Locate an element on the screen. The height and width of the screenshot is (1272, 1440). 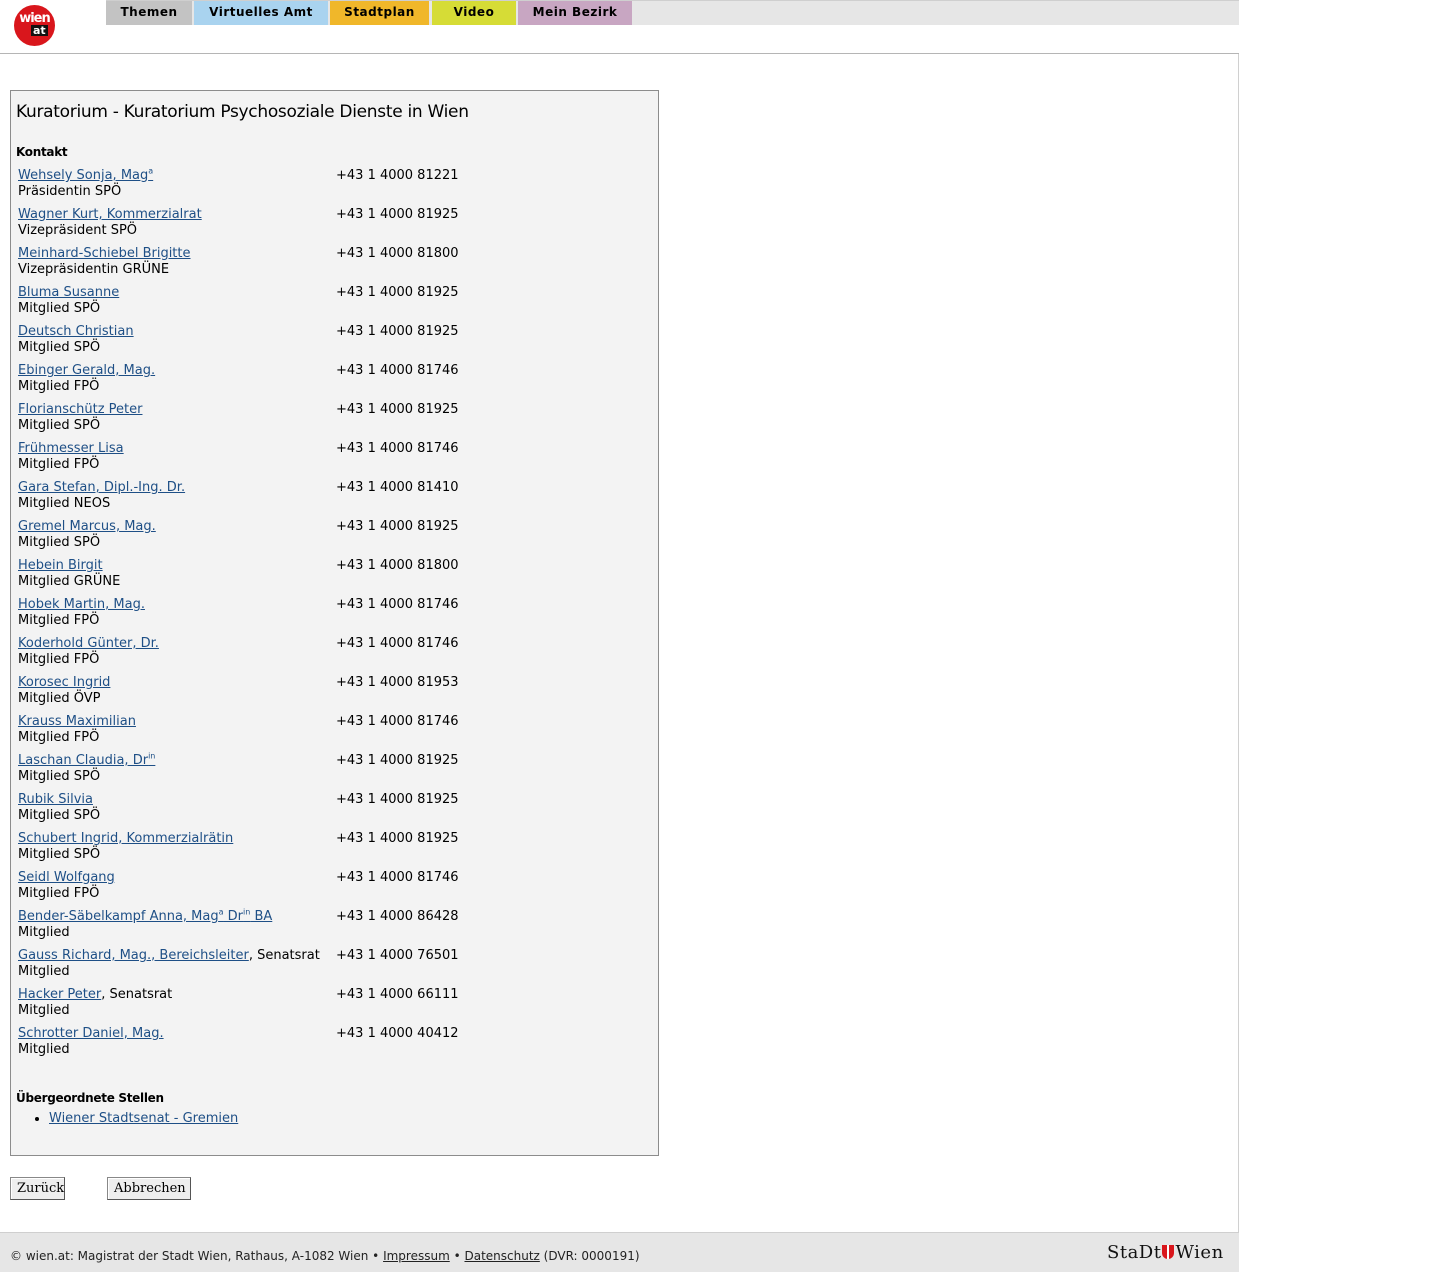
contact-name-link: Krauss Maximilian is located at coordinates (77, 721).